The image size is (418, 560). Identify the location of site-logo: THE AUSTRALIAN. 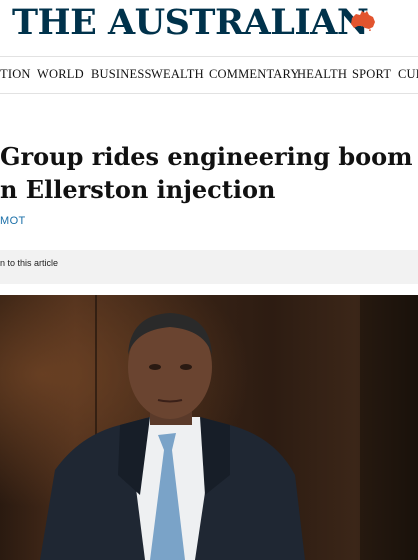
(190, 22).